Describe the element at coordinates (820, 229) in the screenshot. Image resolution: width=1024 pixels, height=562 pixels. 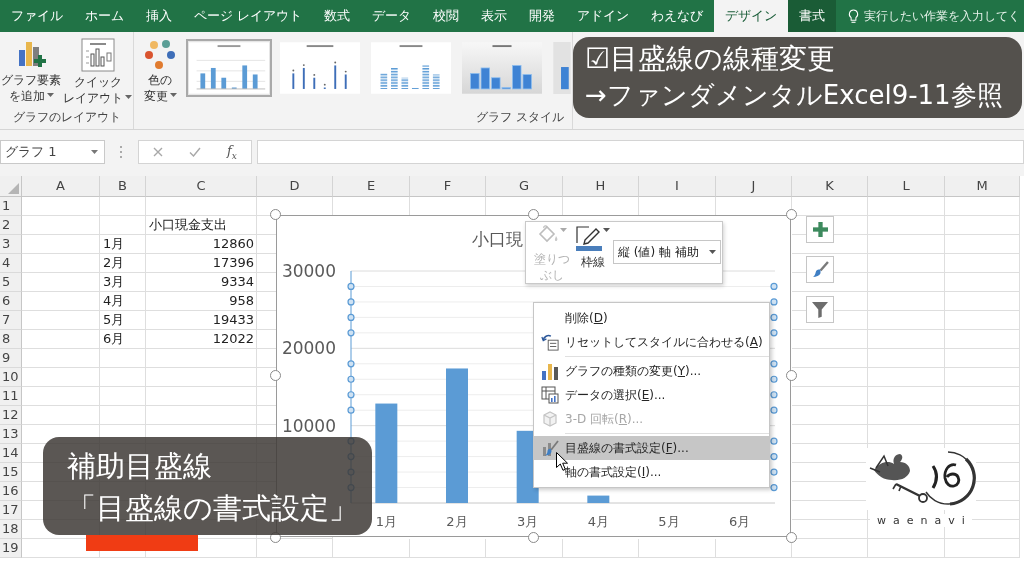
I see `chart-elements-button` at that location.